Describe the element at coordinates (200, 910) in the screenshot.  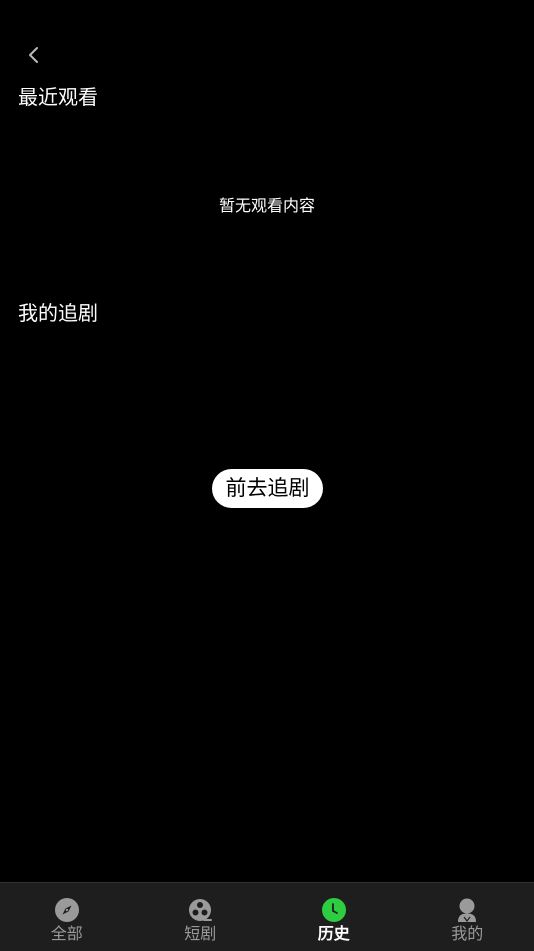
I see `film-reel-icon` at that location.